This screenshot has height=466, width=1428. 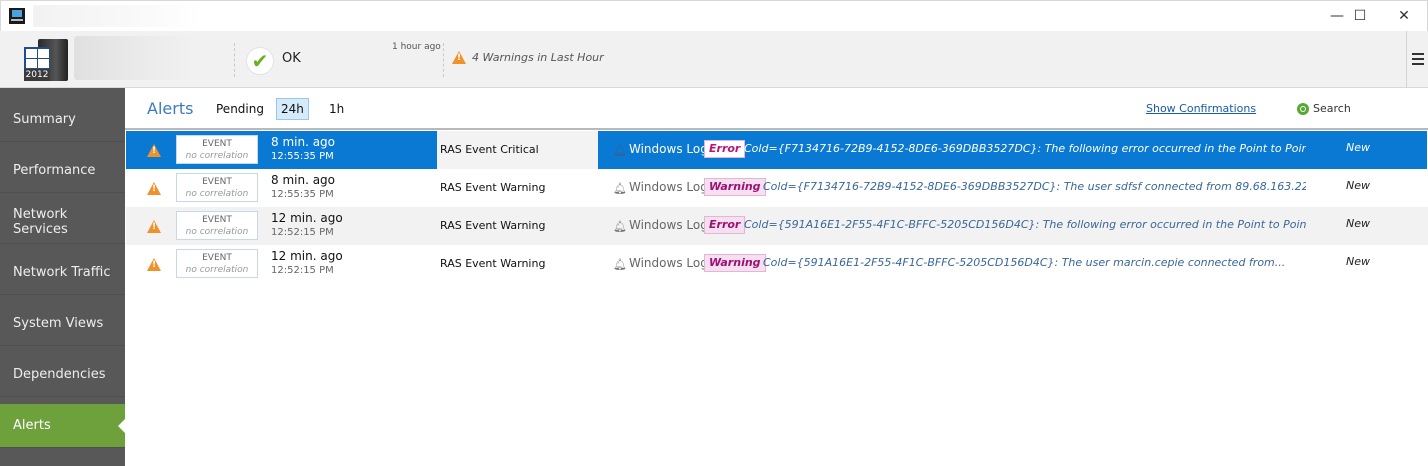 I want to click on tab-1h: 1h, so click(x=336, y=109).